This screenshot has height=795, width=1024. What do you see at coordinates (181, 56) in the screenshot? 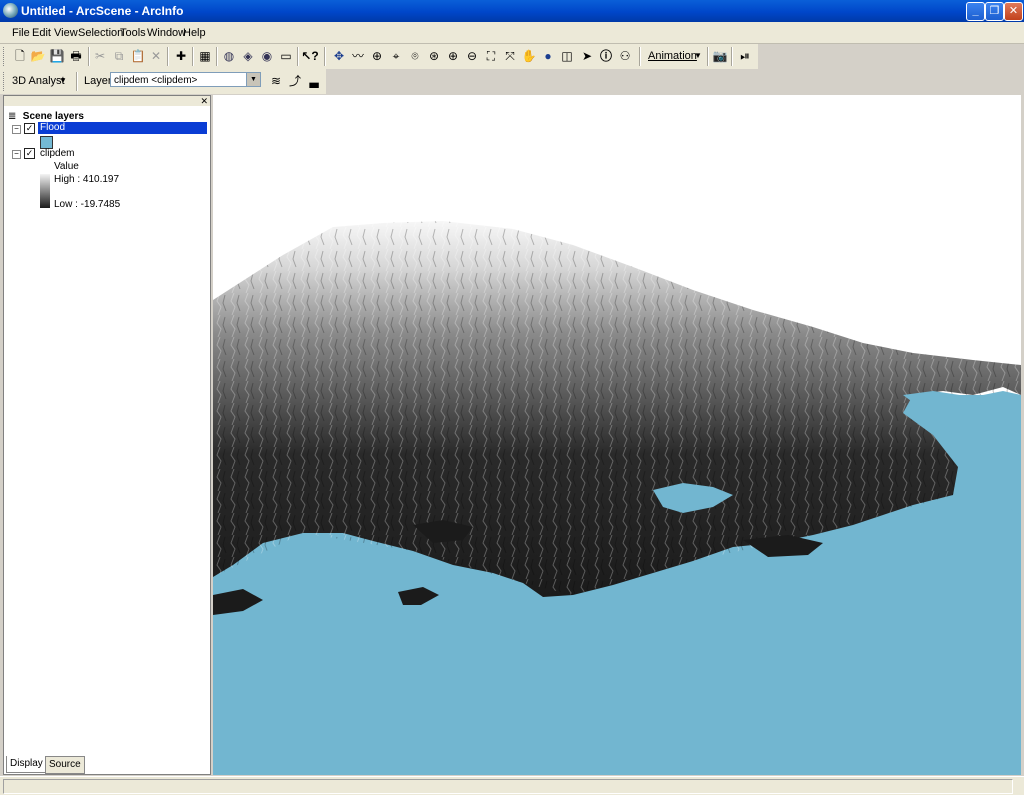
I see `add-data-icon: ✚` at bounding box center [181, 56].